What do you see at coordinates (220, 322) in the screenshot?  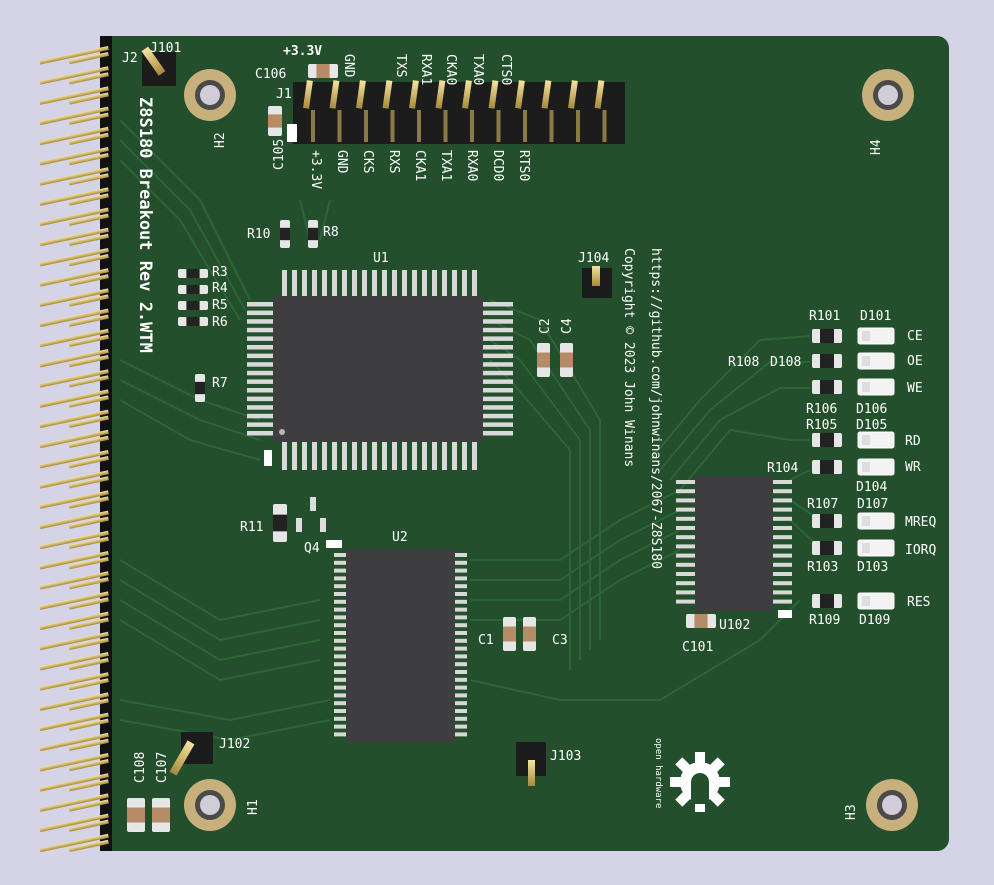 I see `ref-r6: R6` at bounding box center [220, 322].